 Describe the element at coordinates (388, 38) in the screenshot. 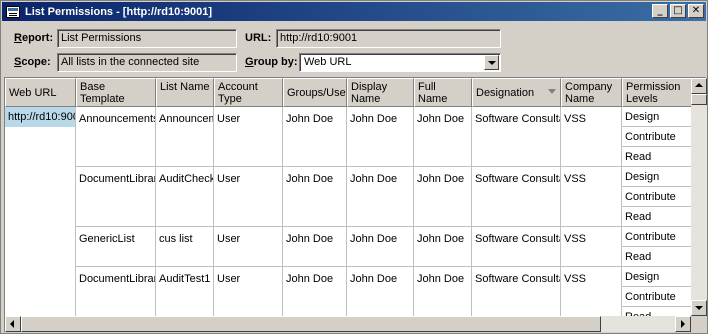

I see `url-field: http://rd10:9001` at that location.